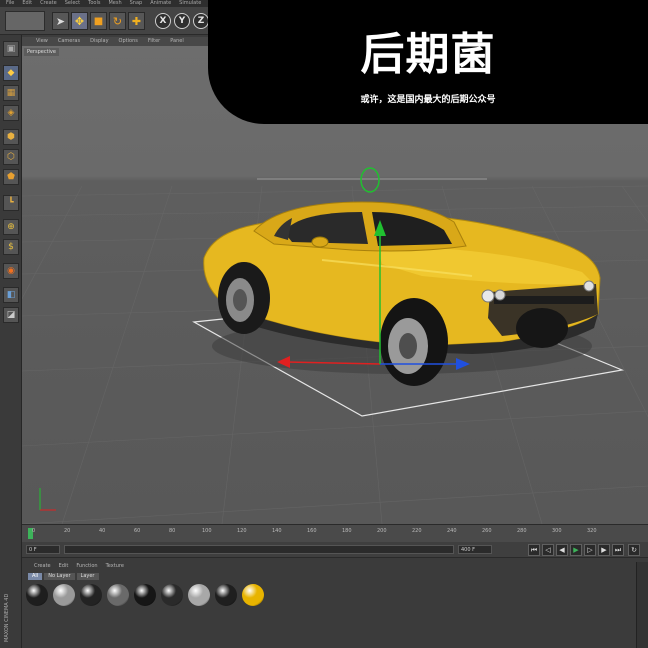 Image resolution: width=648 pixels, height=648 pixels. Describe the element at coordinates (25, 21) in the screenshot. I see `undo-redo-group` at that location.